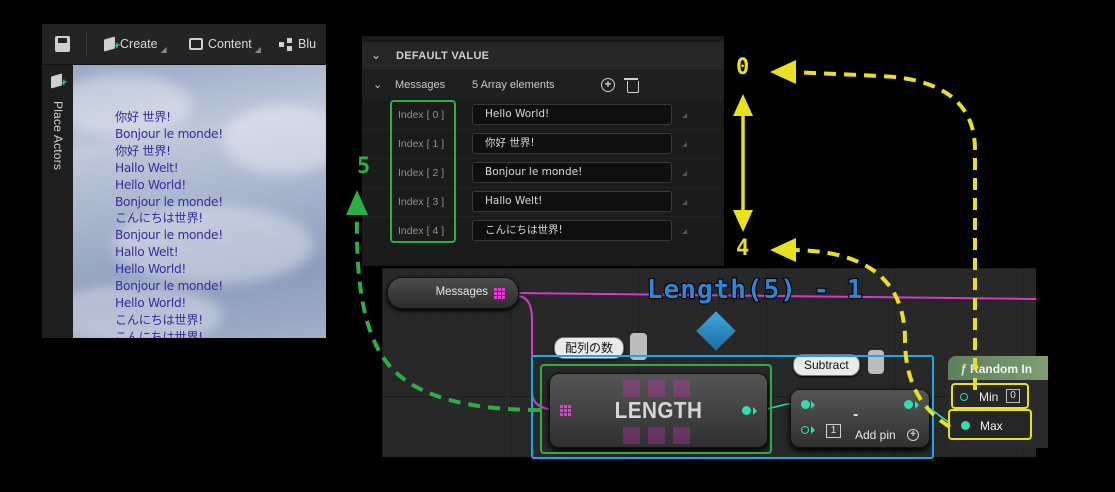 Image resolution: width=1115 pixels, height=492 pixels. What do you see at coordinates (447, 313) in the screenshot?
I see `length-to-five-arrow` at bounding box center [447, 313].